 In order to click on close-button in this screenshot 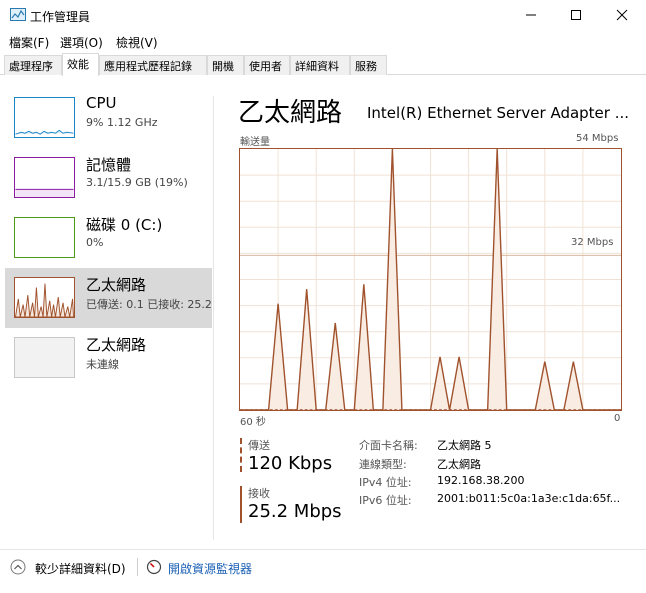, I will do `click(622, 15)`.